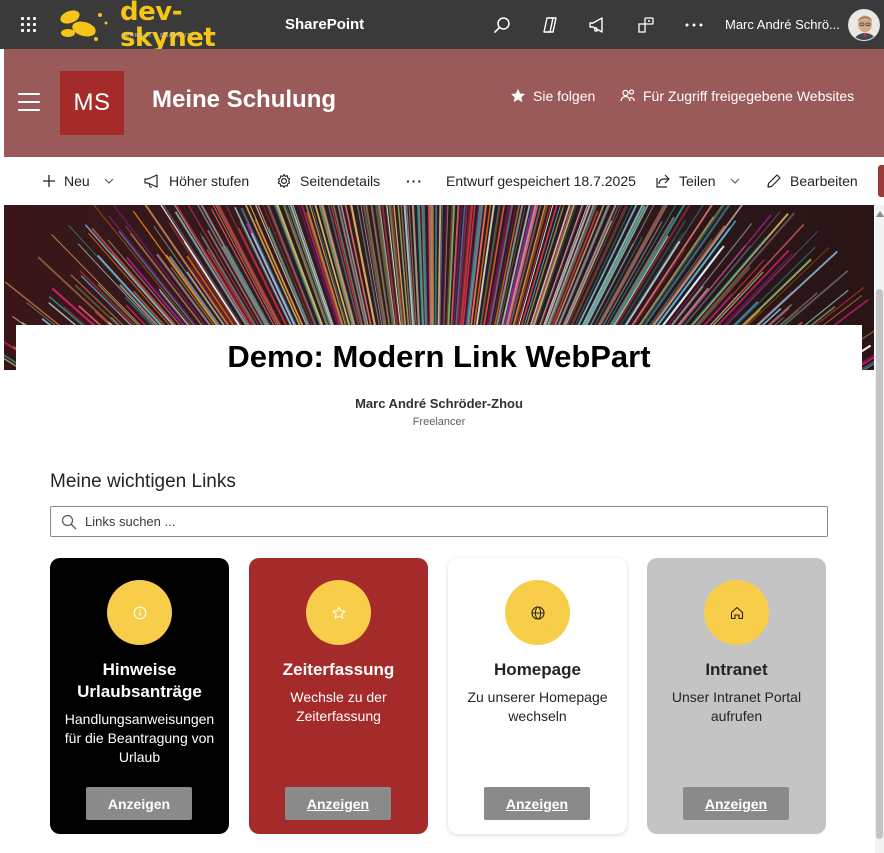 This screenshot has height=853, width=884. Describe the element at coordinates (749, 96) in the screenshot. I see `shared-sites-label: Für Zugriff freigegebene Websites` at that location.